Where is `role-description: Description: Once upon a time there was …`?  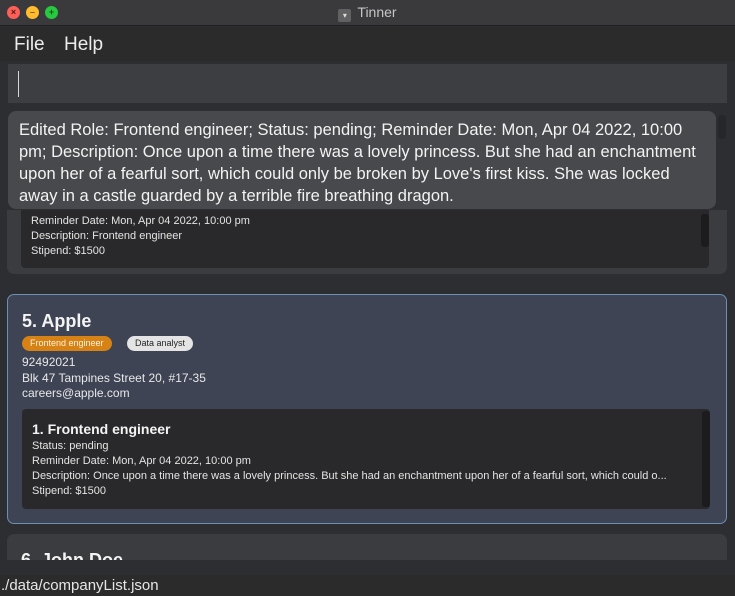 role-description: Description: Once upon a time there was … is located at coordinates (349, 476).